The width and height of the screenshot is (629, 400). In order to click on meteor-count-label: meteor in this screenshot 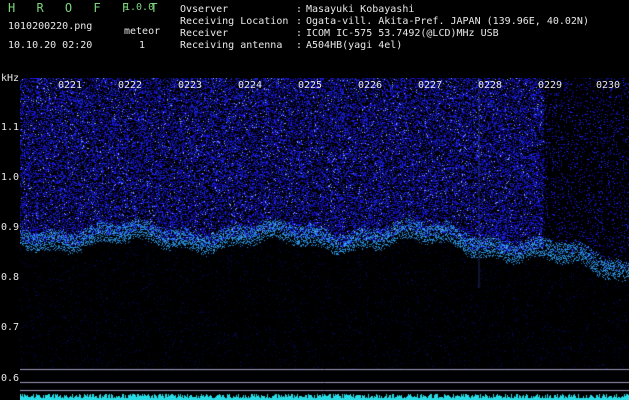, I will do `click(142, 31)`.